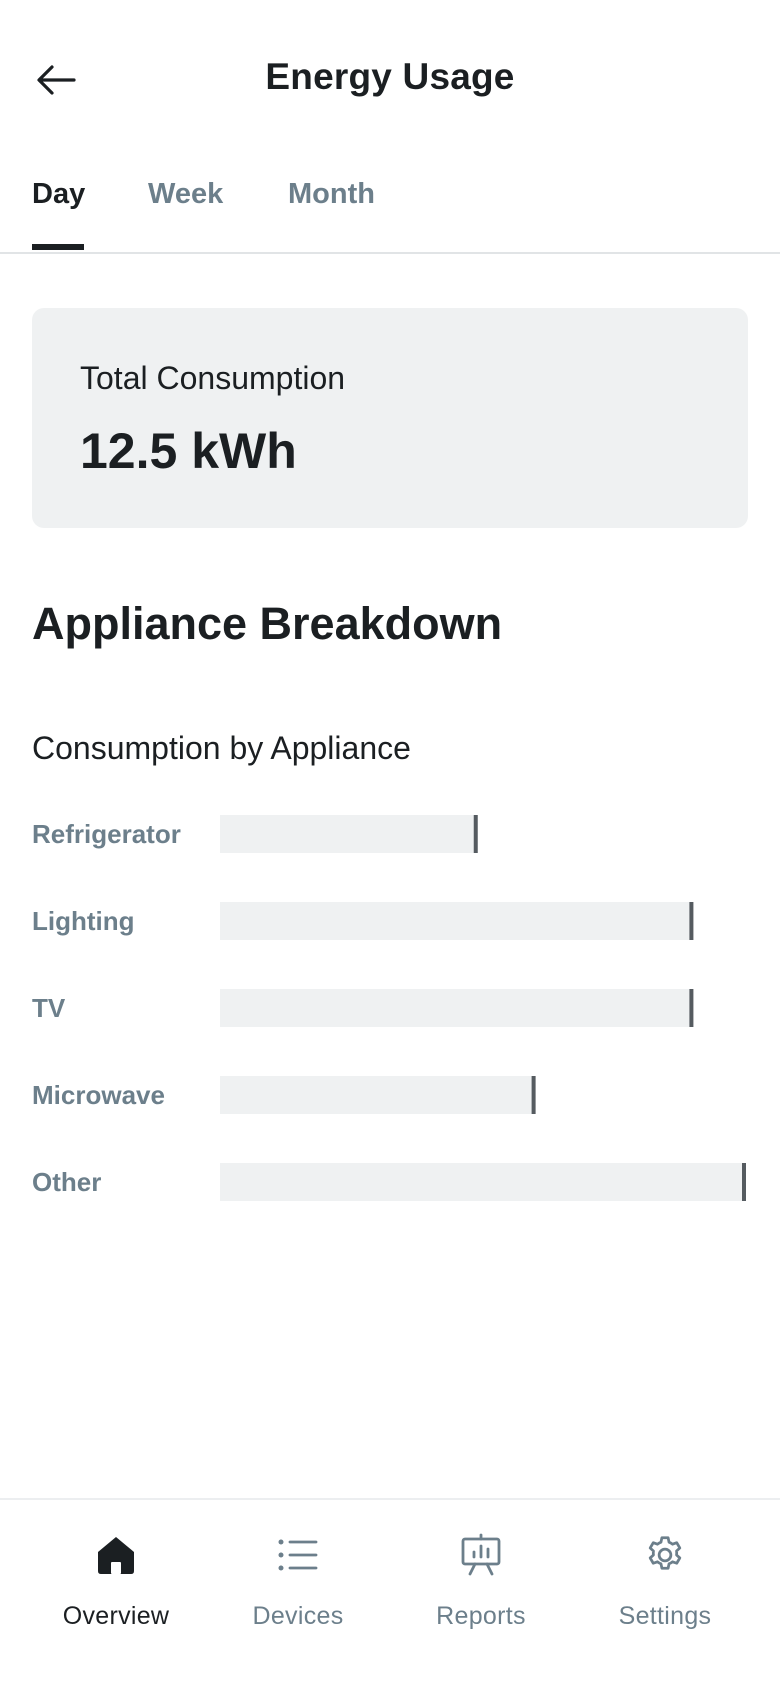  I want to click on section-title: Appliance Breakdown, so click(267, 623).